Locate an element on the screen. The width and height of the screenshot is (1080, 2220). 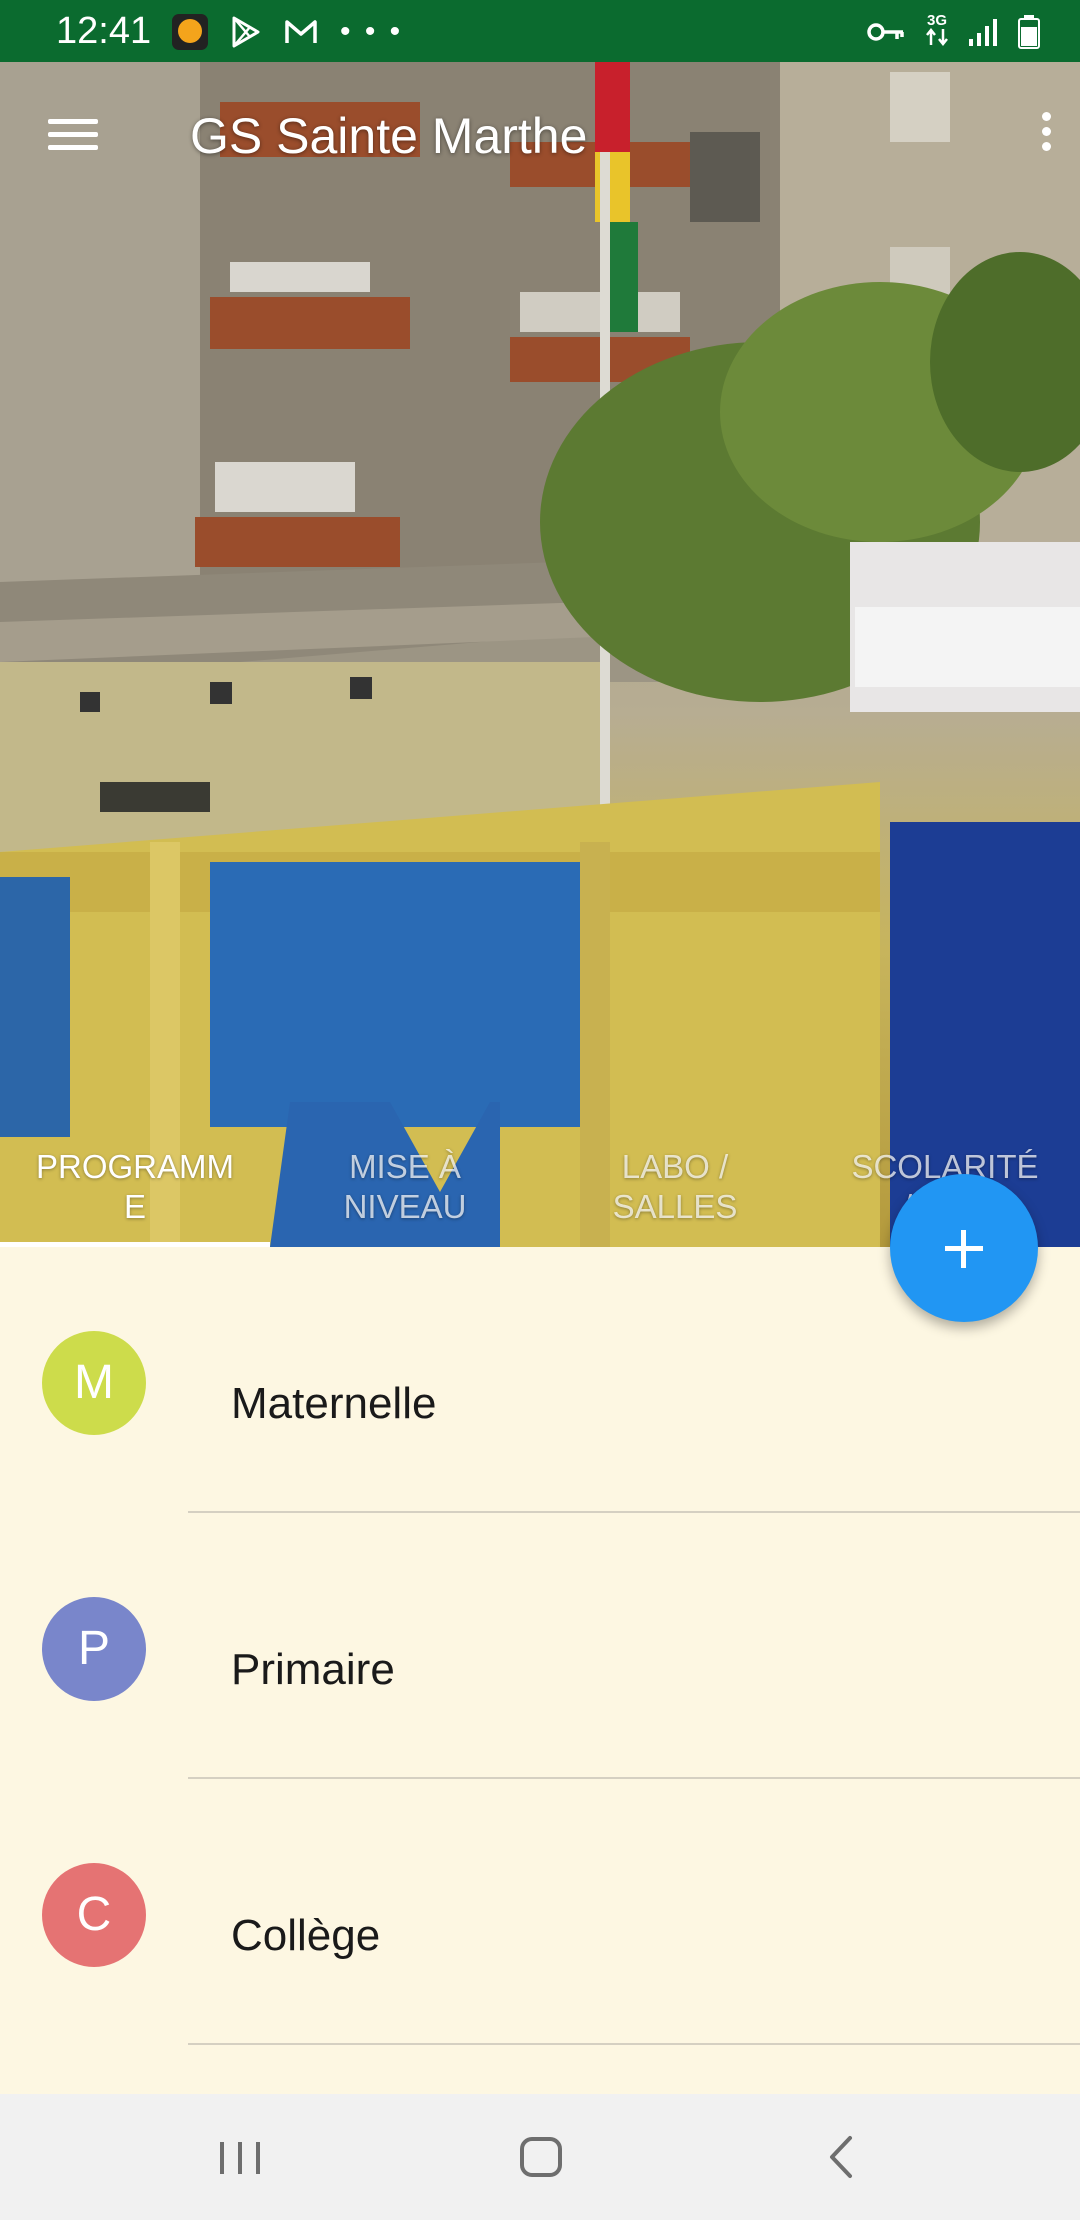
tab-programme: PROGRAMM E is located at coordinates (135, 1197).